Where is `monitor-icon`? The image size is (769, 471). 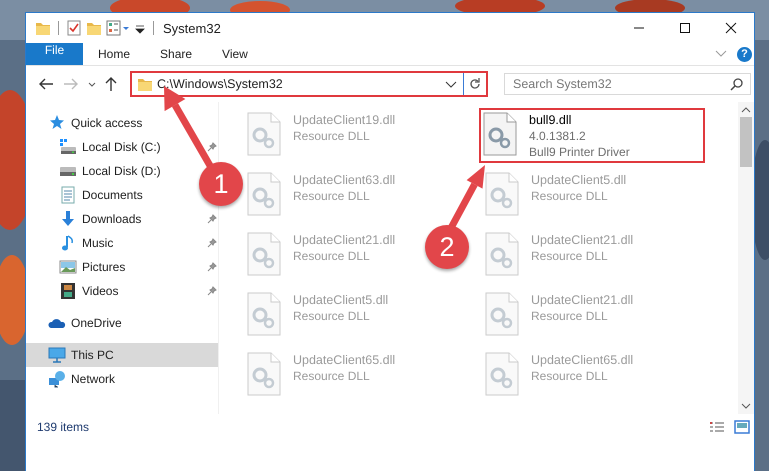 monitor-icon is located at coordinates (57, 355).